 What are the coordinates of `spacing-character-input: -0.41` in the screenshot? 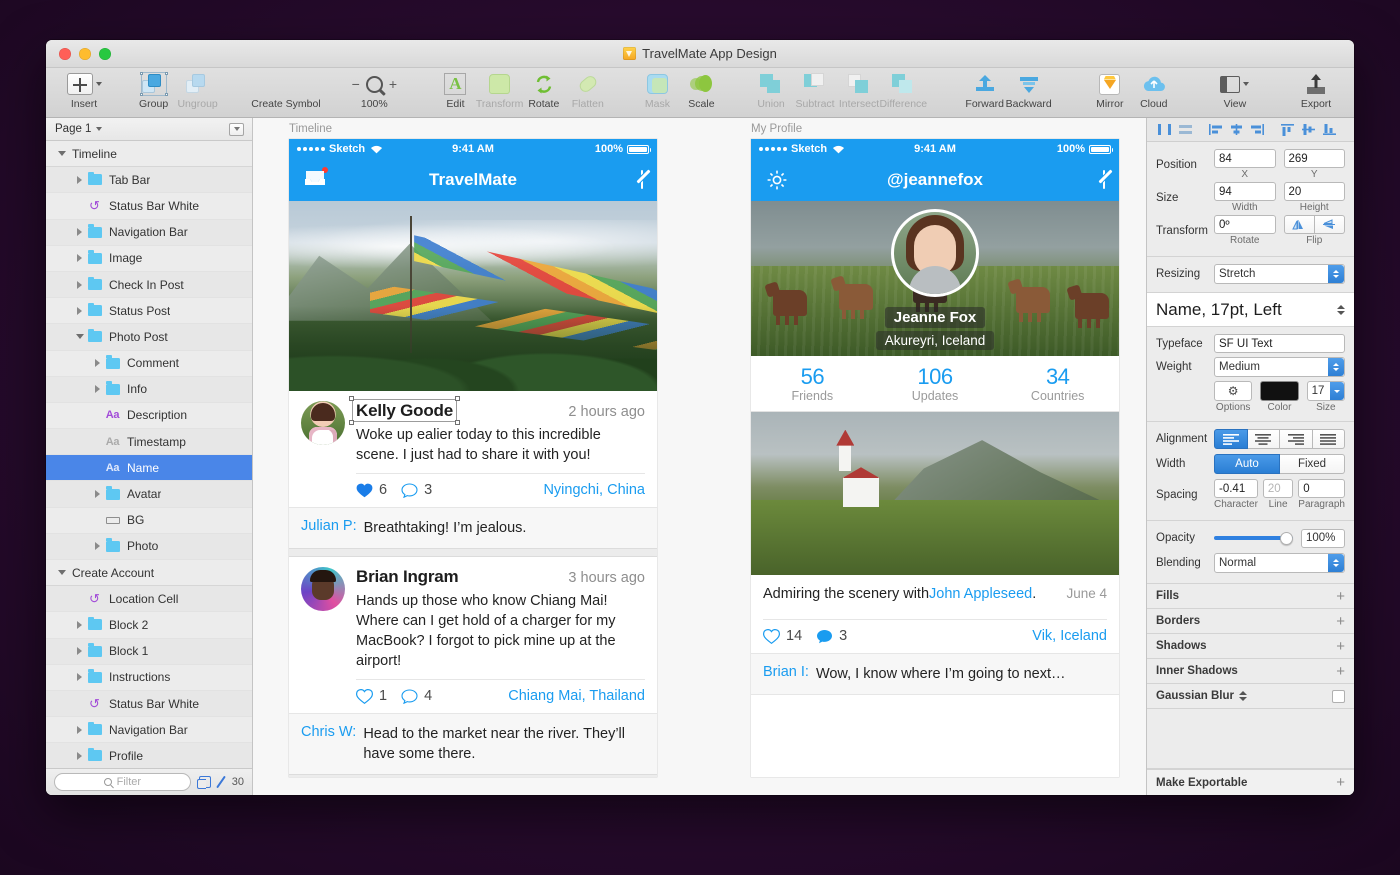 It's located at (1236, 488).